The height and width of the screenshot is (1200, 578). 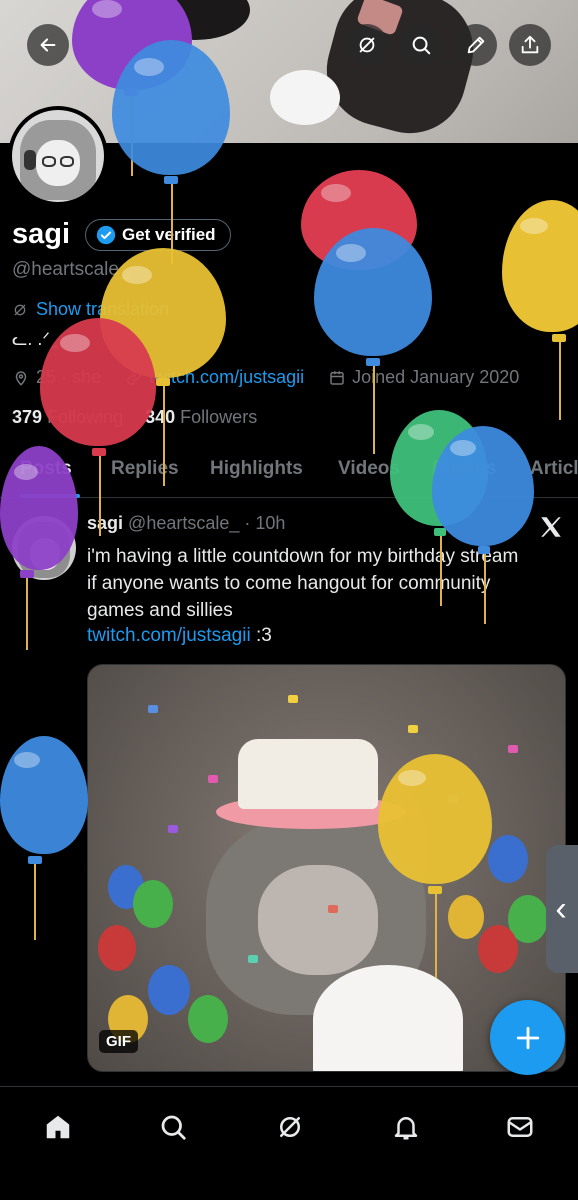 I want to click on balloon-blue-mid, so click(x=374, y=343).